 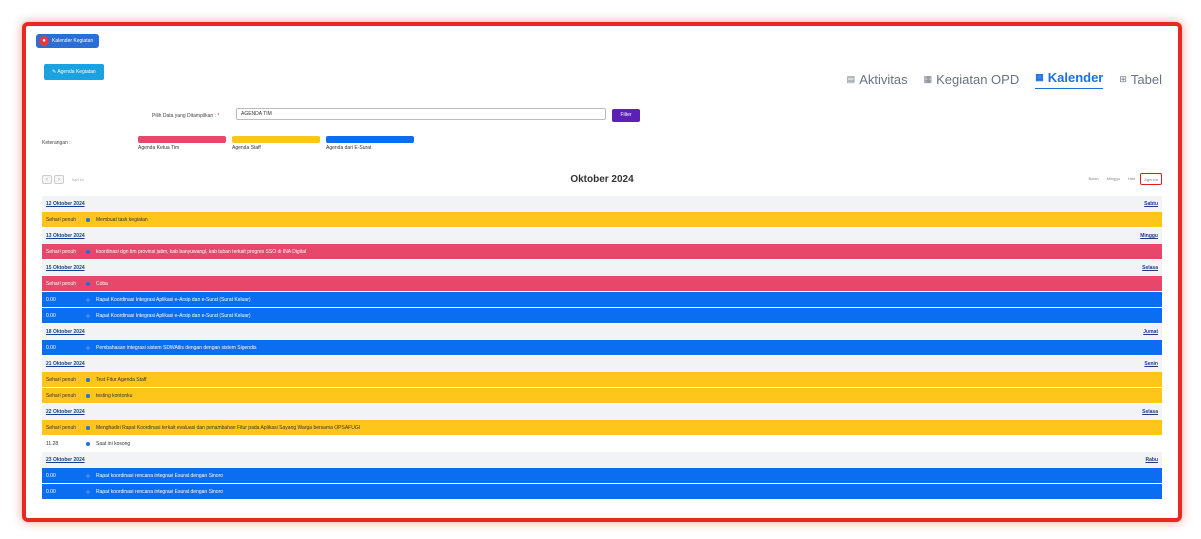 I want to click on agenda-event: Seharí penuh Membuat task kegiatan, so click(x=602, y=220).